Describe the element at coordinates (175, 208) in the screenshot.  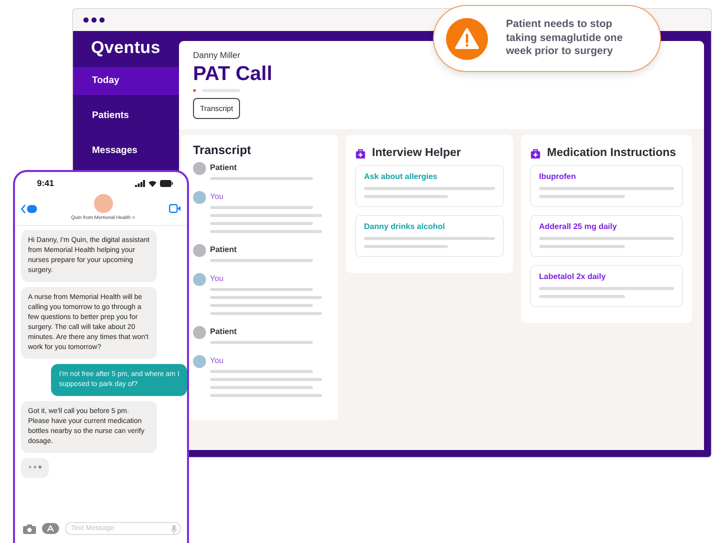
I see `video-camera-icon` at that location.